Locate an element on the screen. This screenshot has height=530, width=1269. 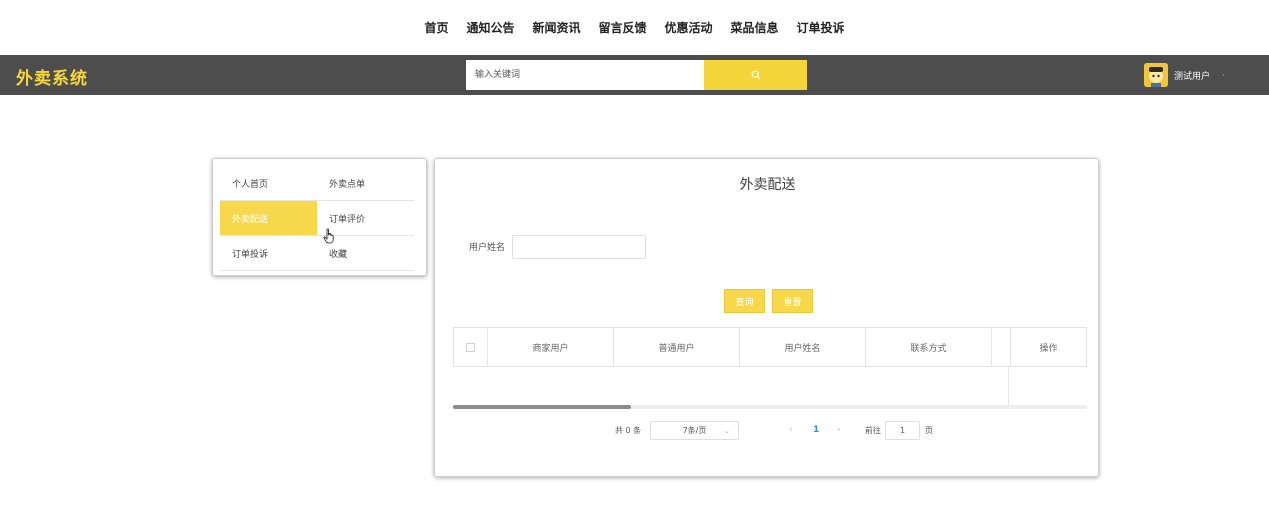
column-header-merchant: 商家用户 is located at coordinates (551, 347).